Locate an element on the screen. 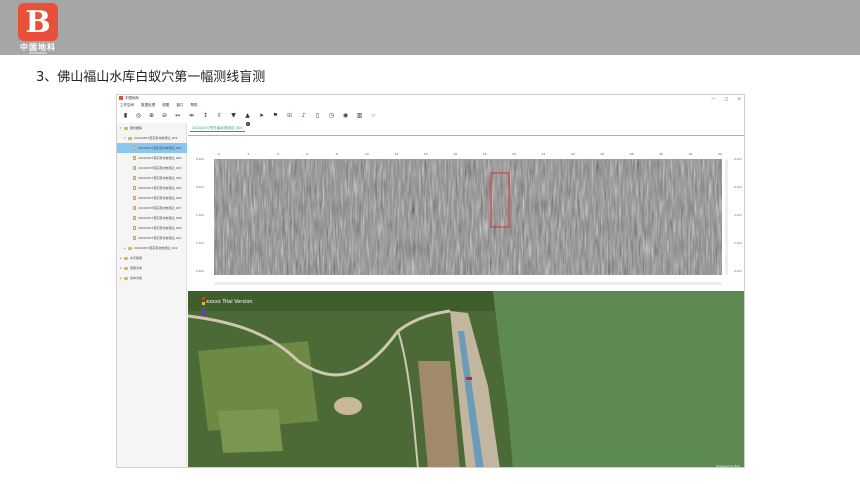 Image resolution: width=860 pixels, height=484 pixels. compress-horizontal-icon: ⇹ is located at coordinates (191, 115).